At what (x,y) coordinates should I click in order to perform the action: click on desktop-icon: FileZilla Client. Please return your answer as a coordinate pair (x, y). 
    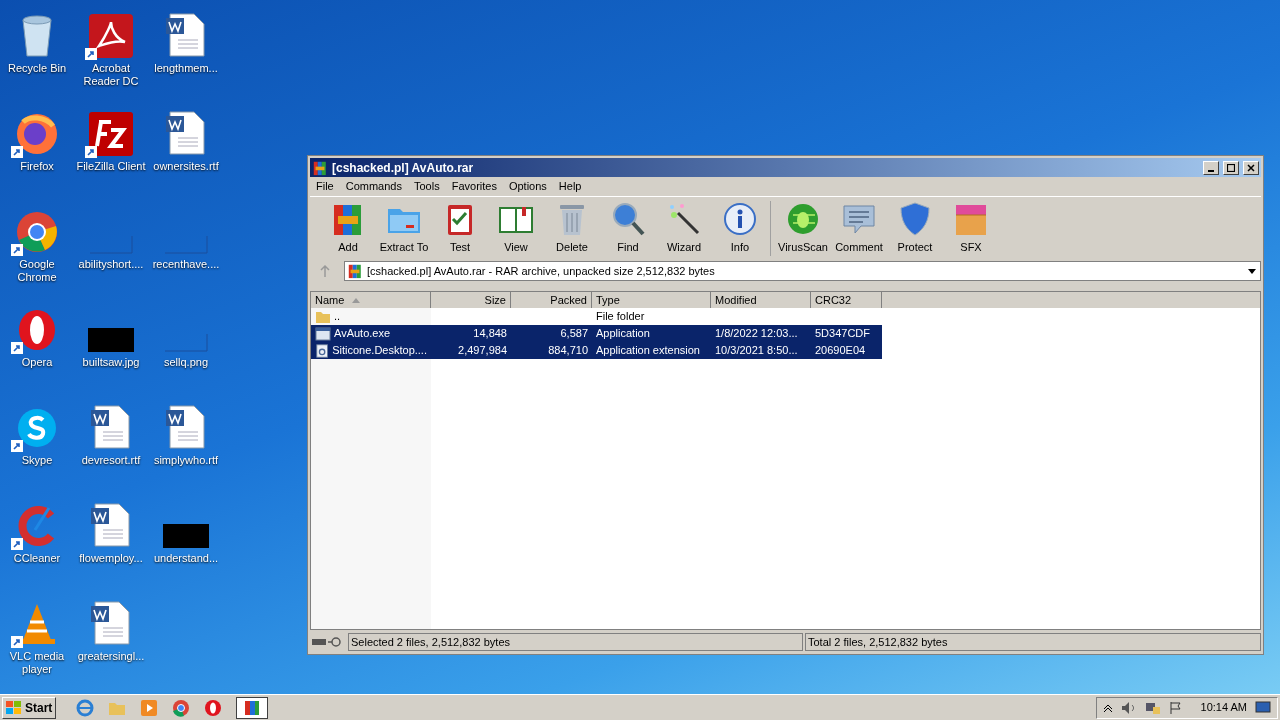
    Looking at the image, I should click on (111, 148).